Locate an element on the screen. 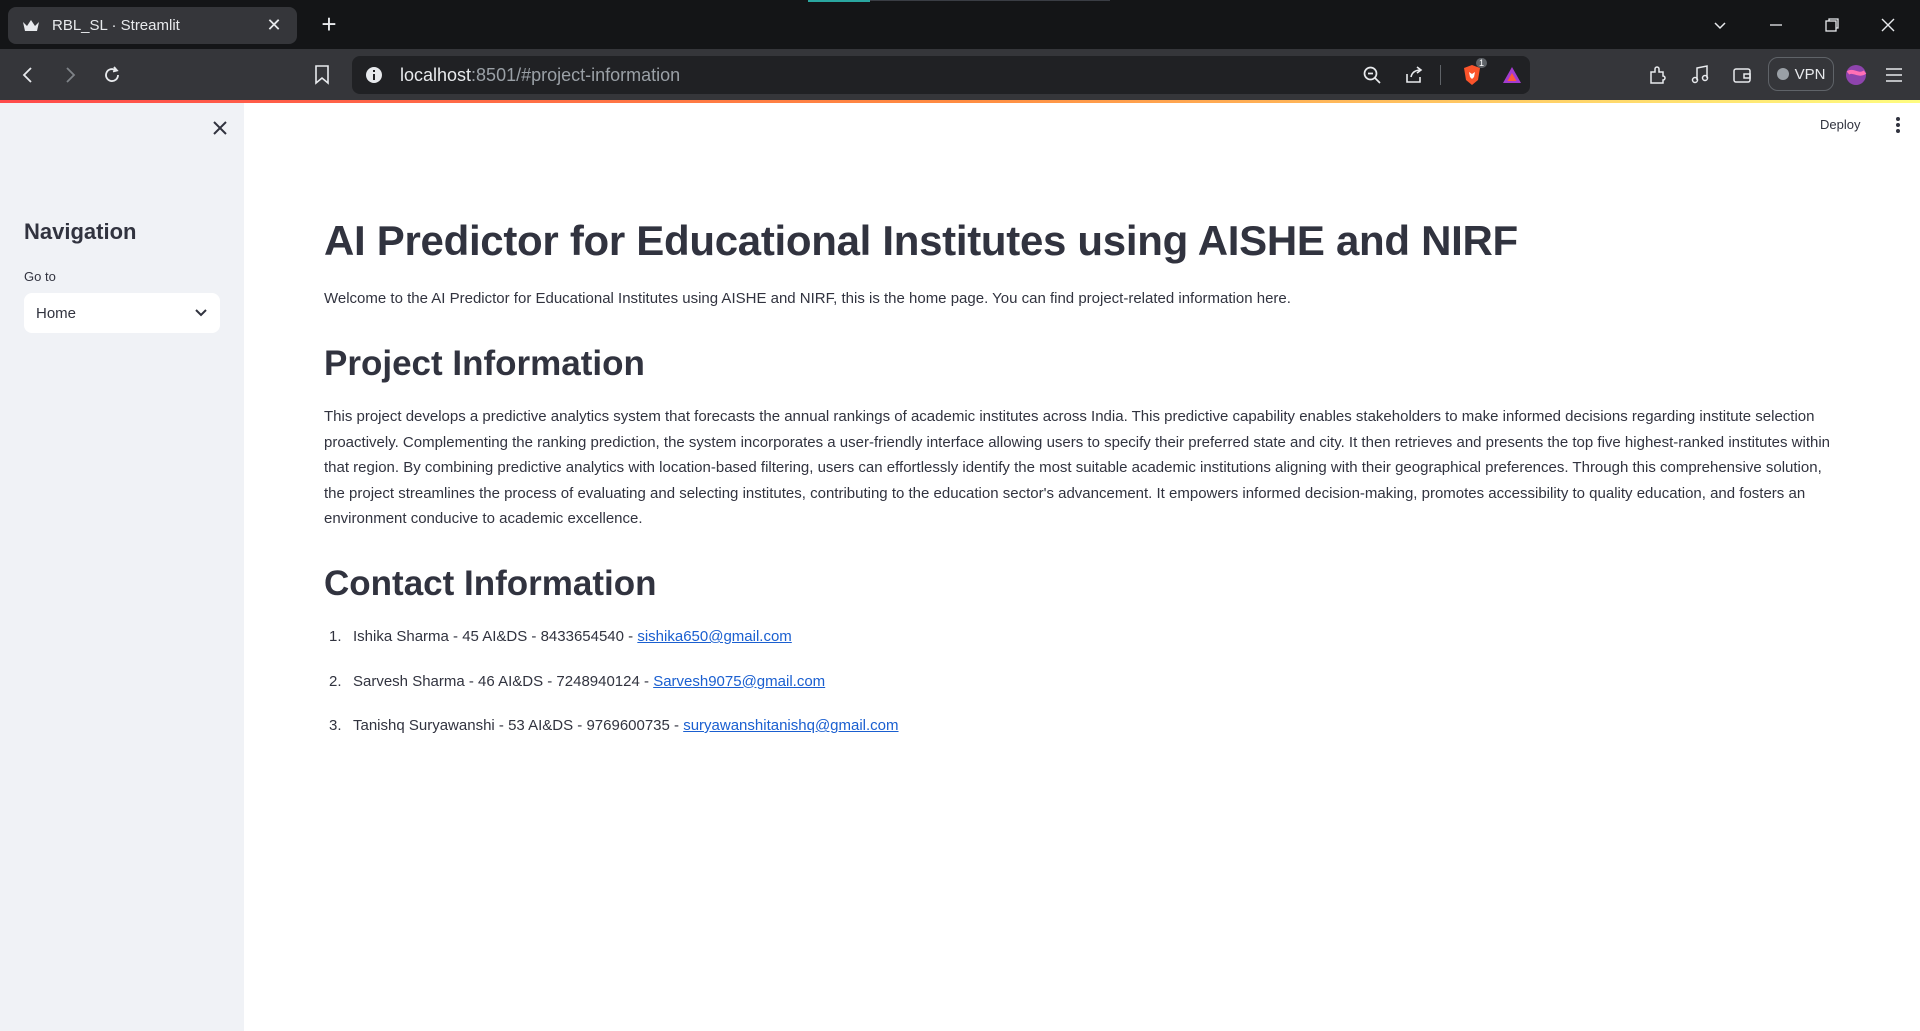  vpn-status-icon is located at coordinates (1782, 74).